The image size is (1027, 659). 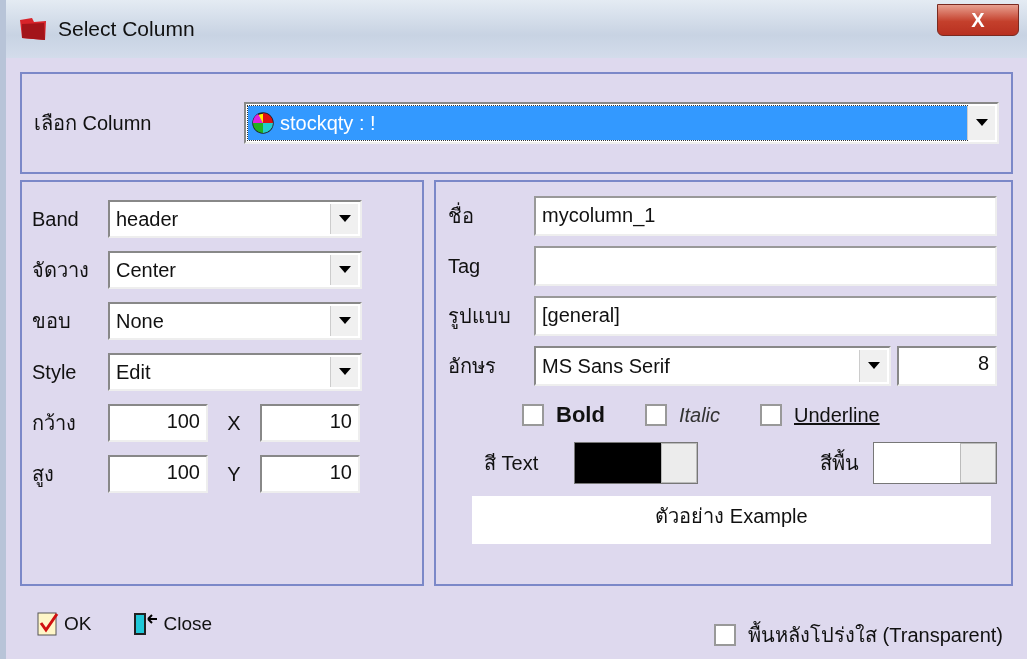 I want to click on checkbox-label: พื้นหลังโปร่งใส (Transparent), so click(x=875, y=635).